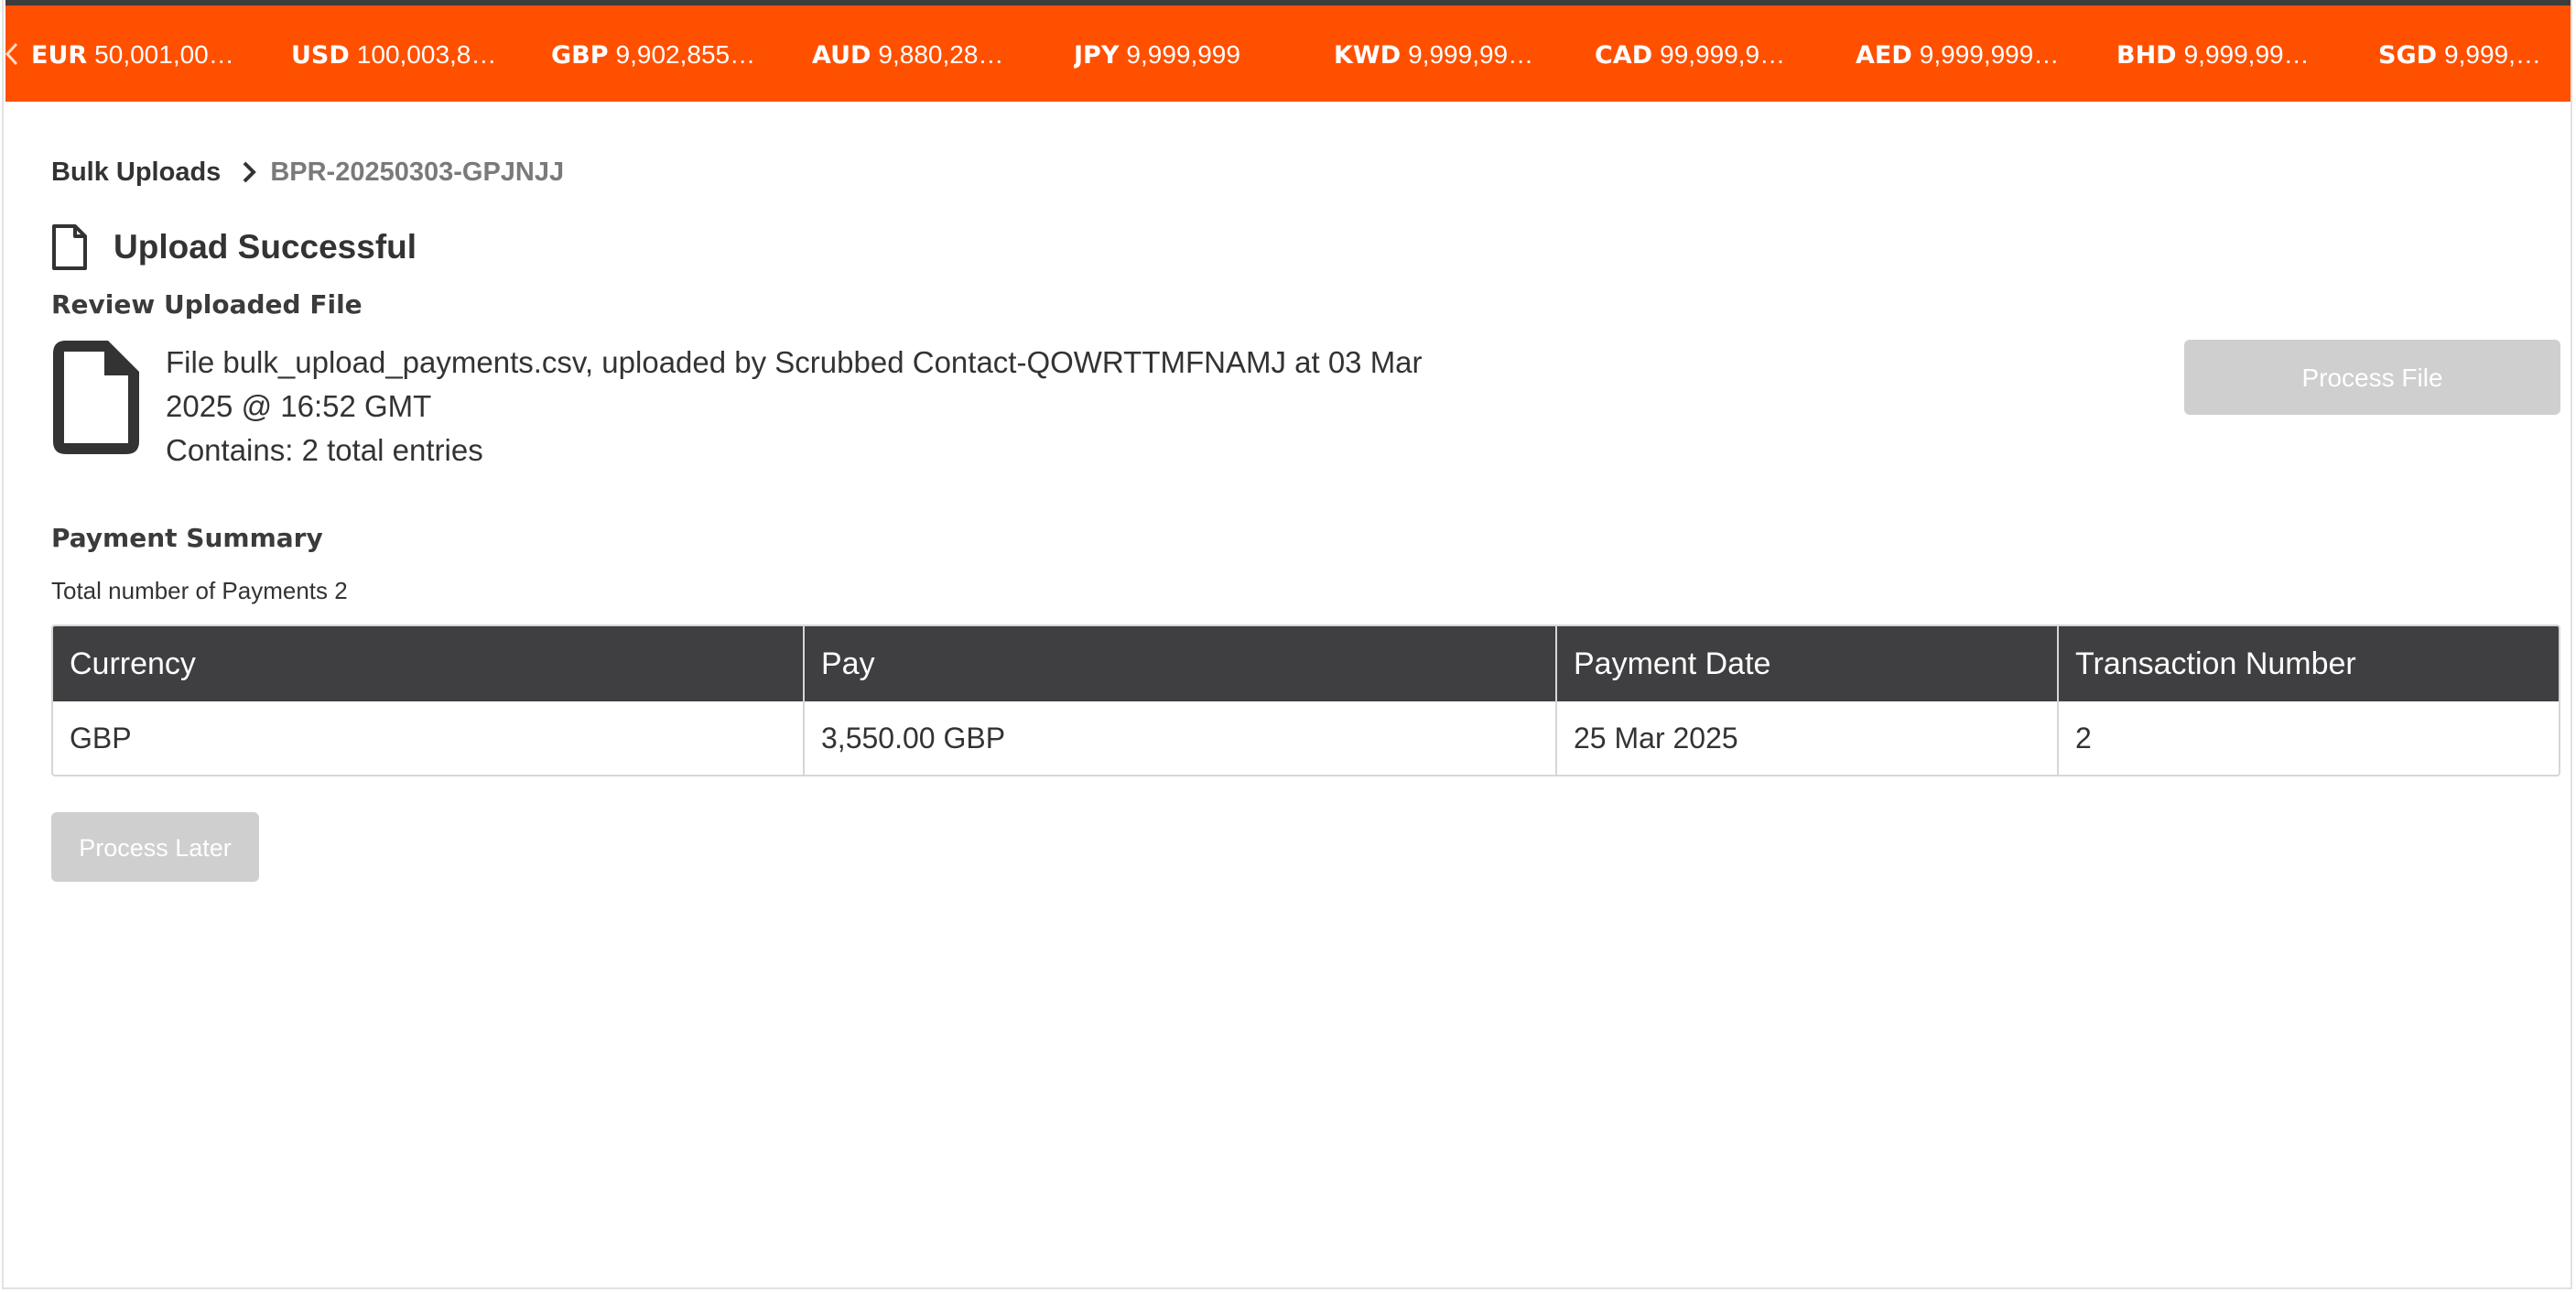 The image size is (2576, 1292). What do you see at coordinates (96, 397) in the screenshot?
I see `file-icon` at bounding box center [96, 397].